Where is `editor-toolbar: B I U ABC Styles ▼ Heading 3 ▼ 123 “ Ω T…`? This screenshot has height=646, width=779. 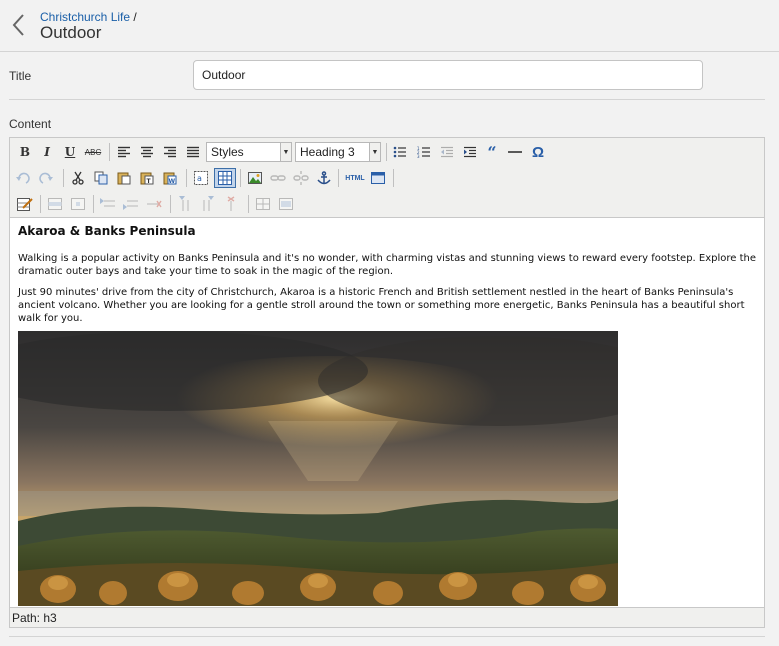
editor-toolbar: B I U ABC Styles ▼ Heading 3 ▼ 123 “ Ω T… is located at coordinates (387, 178).